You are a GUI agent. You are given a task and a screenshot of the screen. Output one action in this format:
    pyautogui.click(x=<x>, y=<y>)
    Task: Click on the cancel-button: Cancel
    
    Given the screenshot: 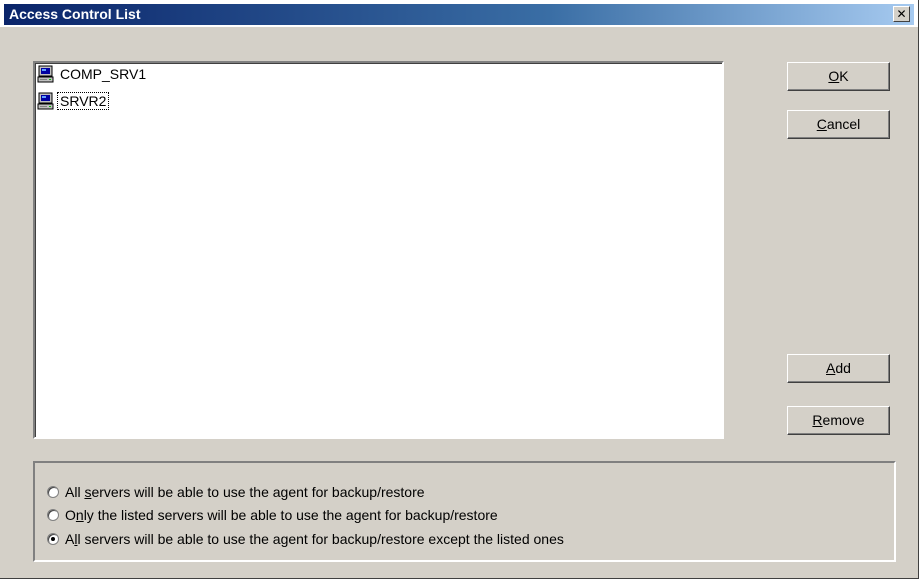 What is the action you would take?
    pyautogui.click(x=838, y=124)
    